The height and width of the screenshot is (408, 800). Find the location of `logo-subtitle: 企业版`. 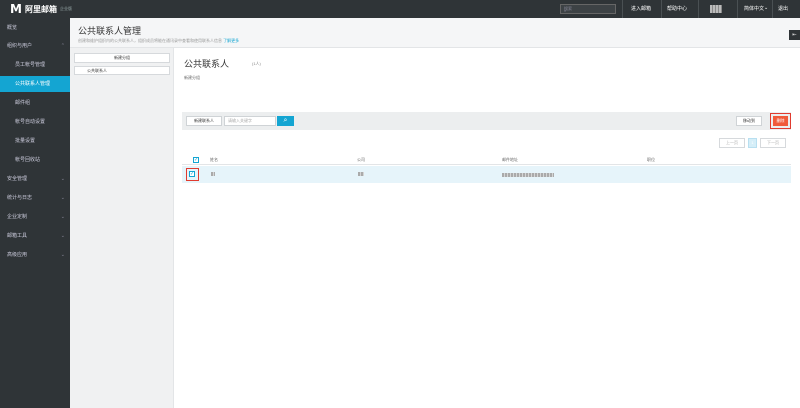

logo-subtitle: 企业版 is located at coordinates (65, 8).